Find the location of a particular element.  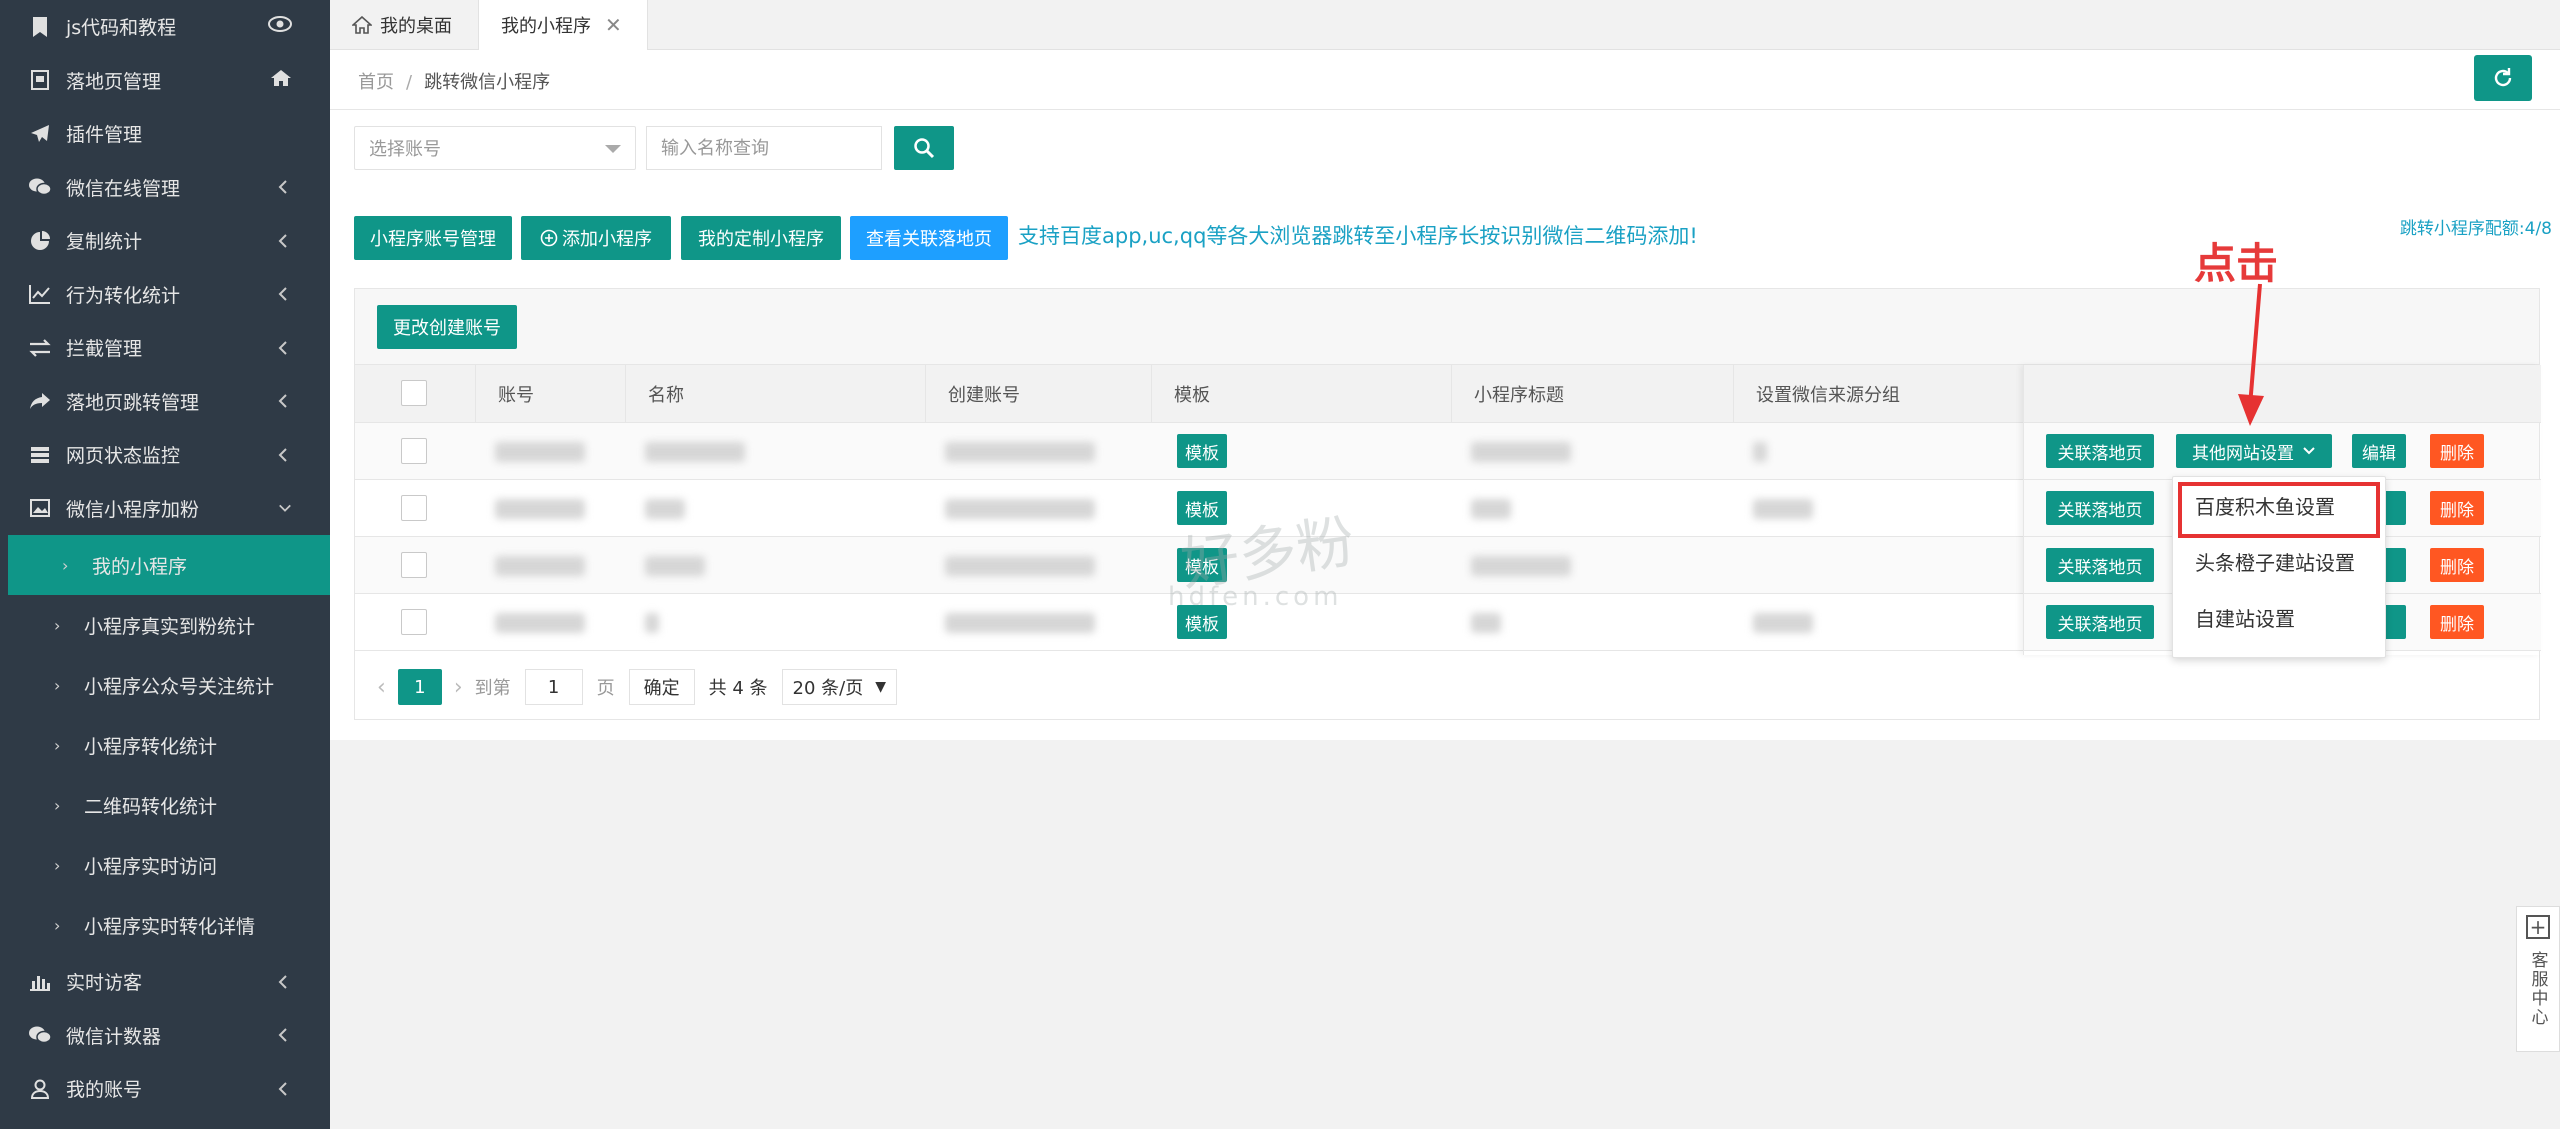

breadcrumb-home: 首页 is located at coordinates (376, 82).